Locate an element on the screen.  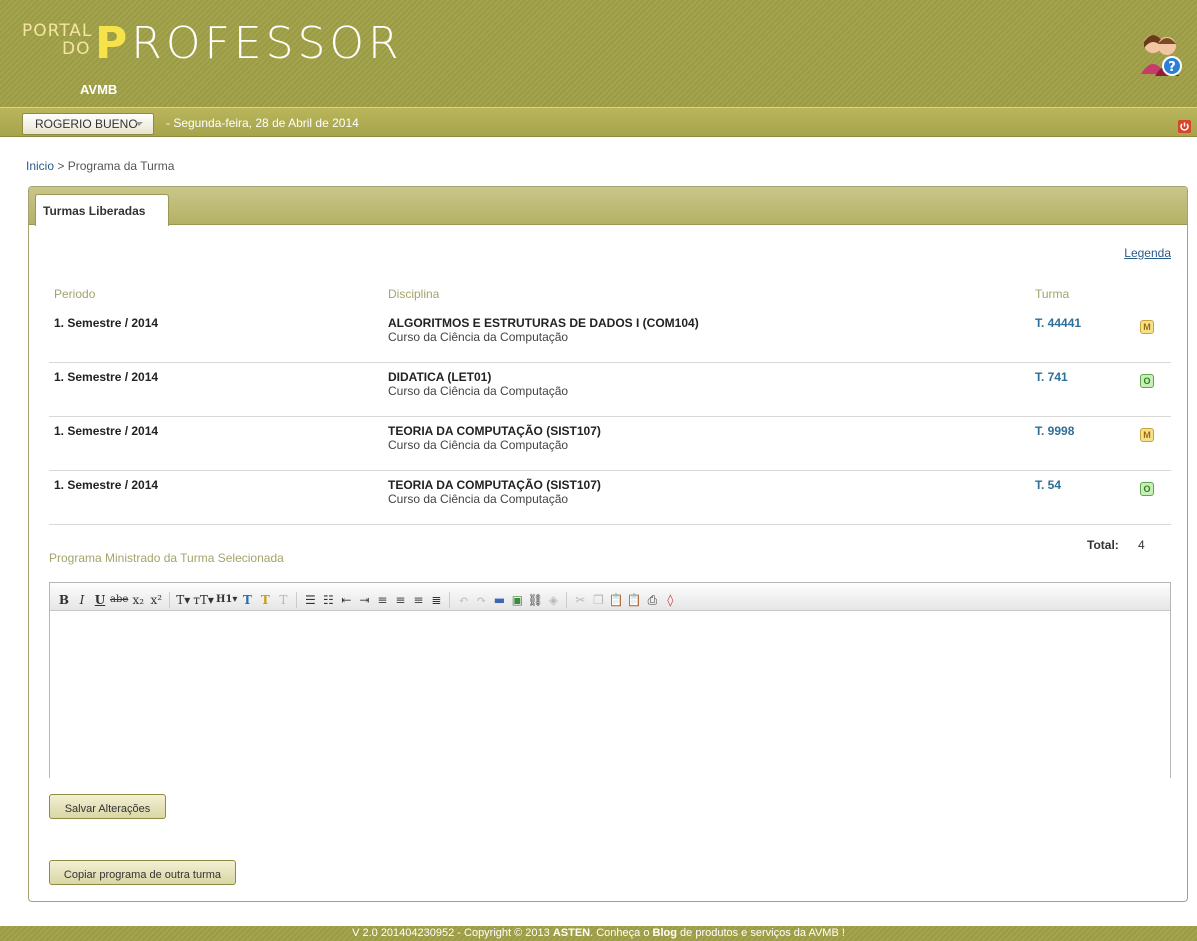
user-dropdown: ROGERIO BUENO is located at coordinates (88, 124).